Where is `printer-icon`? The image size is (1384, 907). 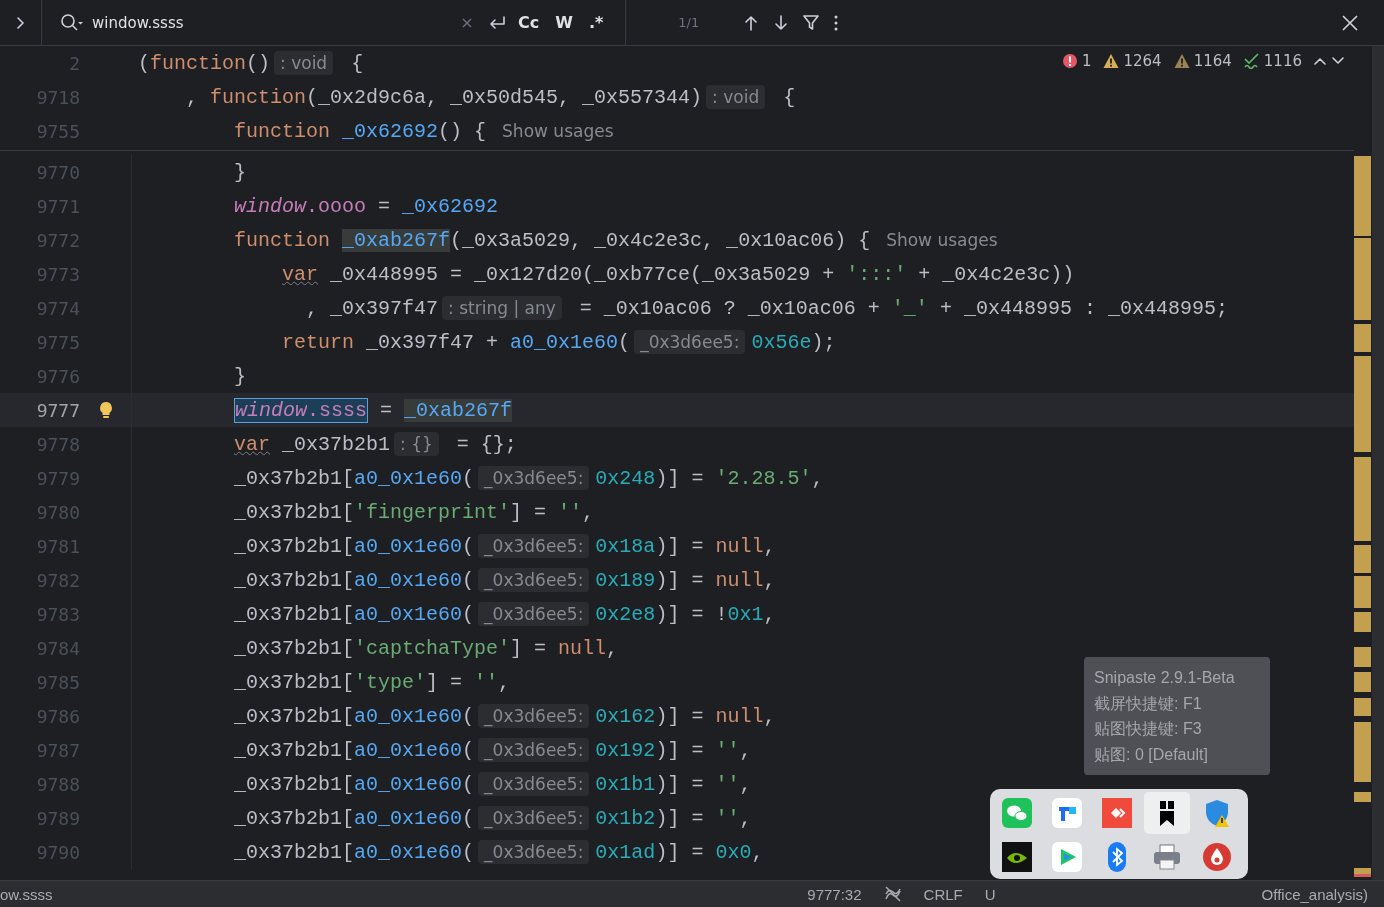
printer-icon is located at coordinates (1167, 857).